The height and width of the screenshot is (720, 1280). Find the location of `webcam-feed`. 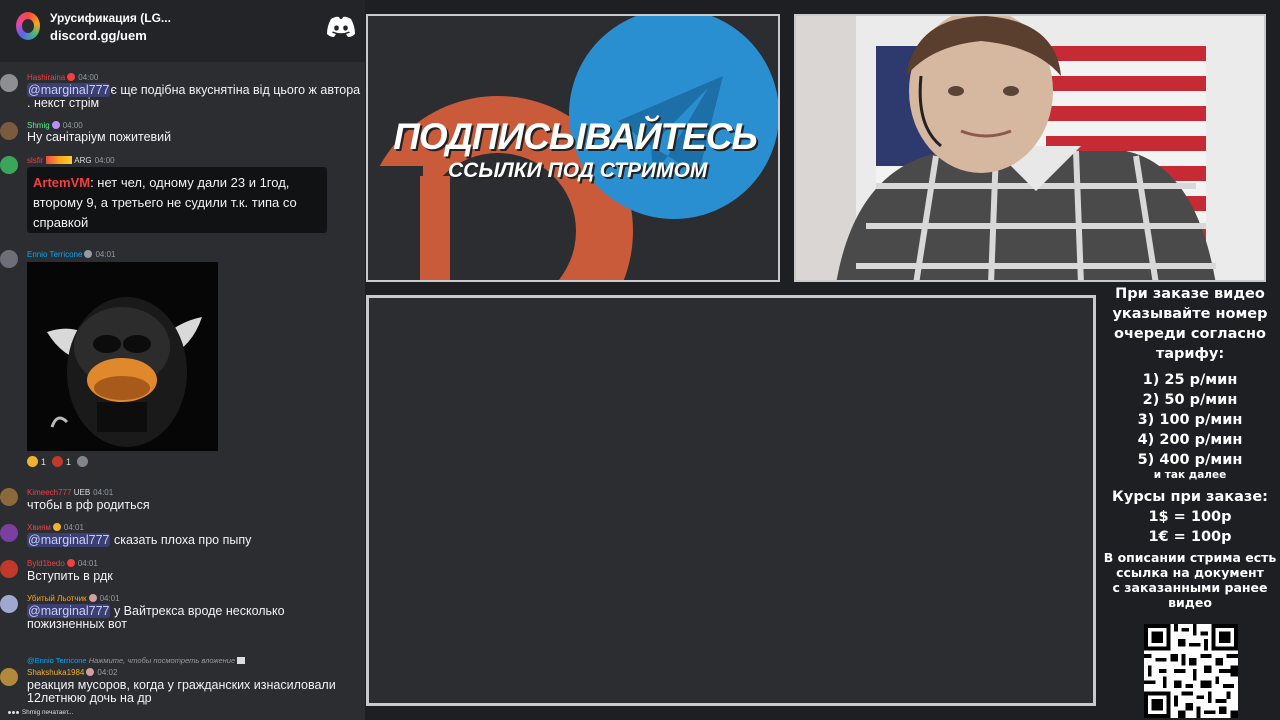

webcam-feed is located at coordinates (1030, 148).